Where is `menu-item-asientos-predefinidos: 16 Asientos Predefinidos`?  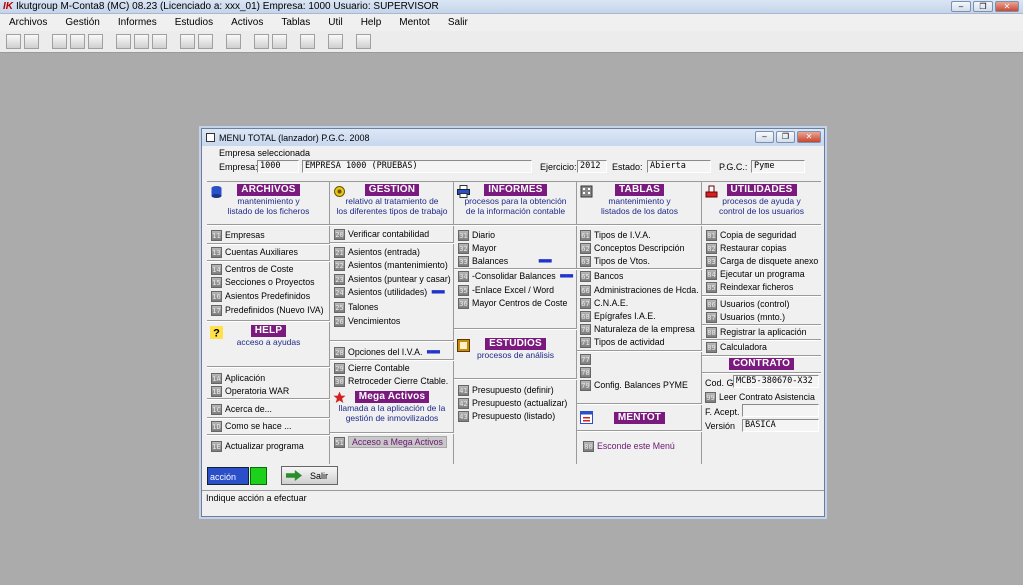
menu-item-asientos-predefinidos: 16 Asientos Predefinidos is located at coordinates (260, 296).